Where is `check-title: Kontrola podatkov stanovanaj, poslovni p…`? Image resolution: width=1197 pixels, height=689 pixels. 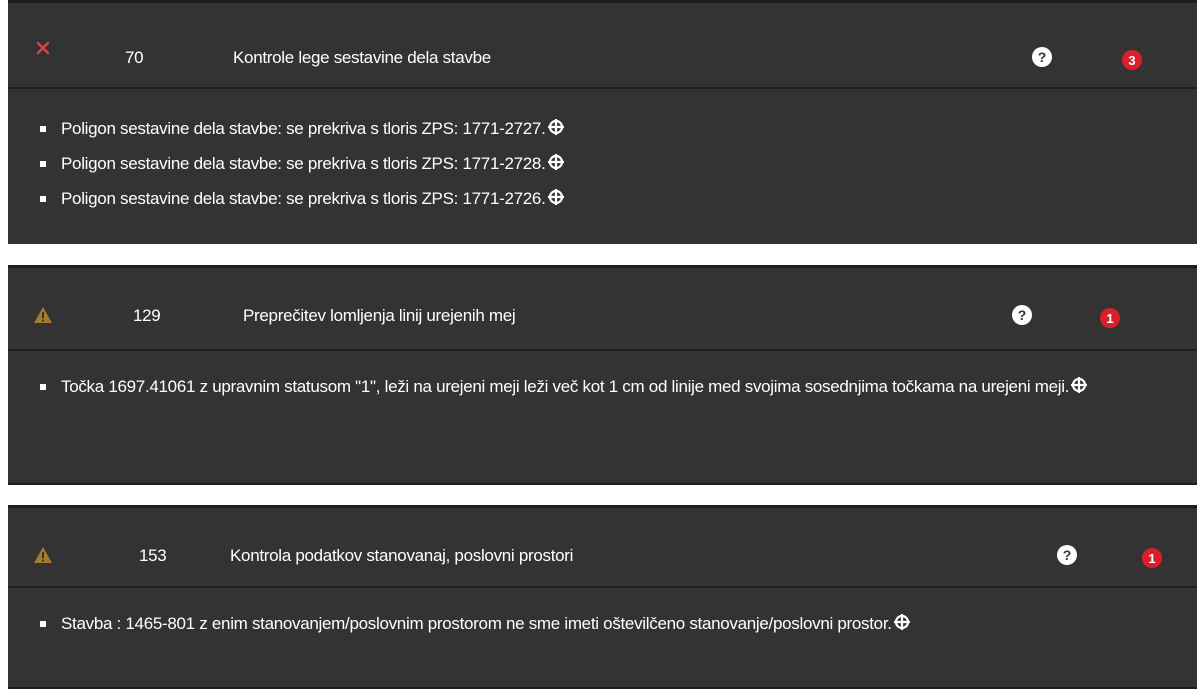 check-title: Kontrola podatkov stanovanaj, poslovni p… is located at coordinates (402, 555).